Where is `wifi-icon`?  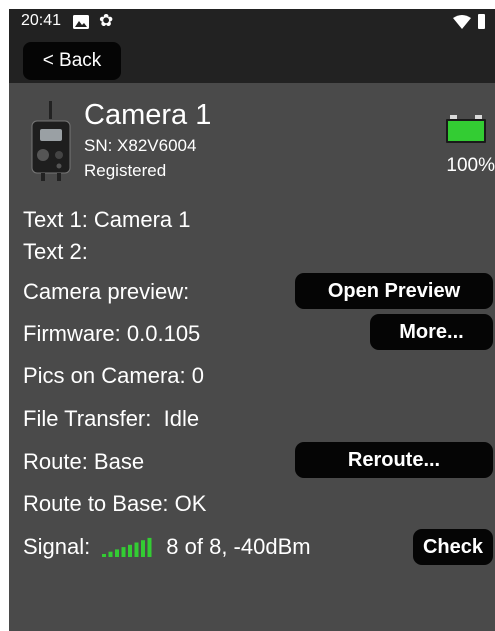
wifi-icon is located at coordinates (462, 22).